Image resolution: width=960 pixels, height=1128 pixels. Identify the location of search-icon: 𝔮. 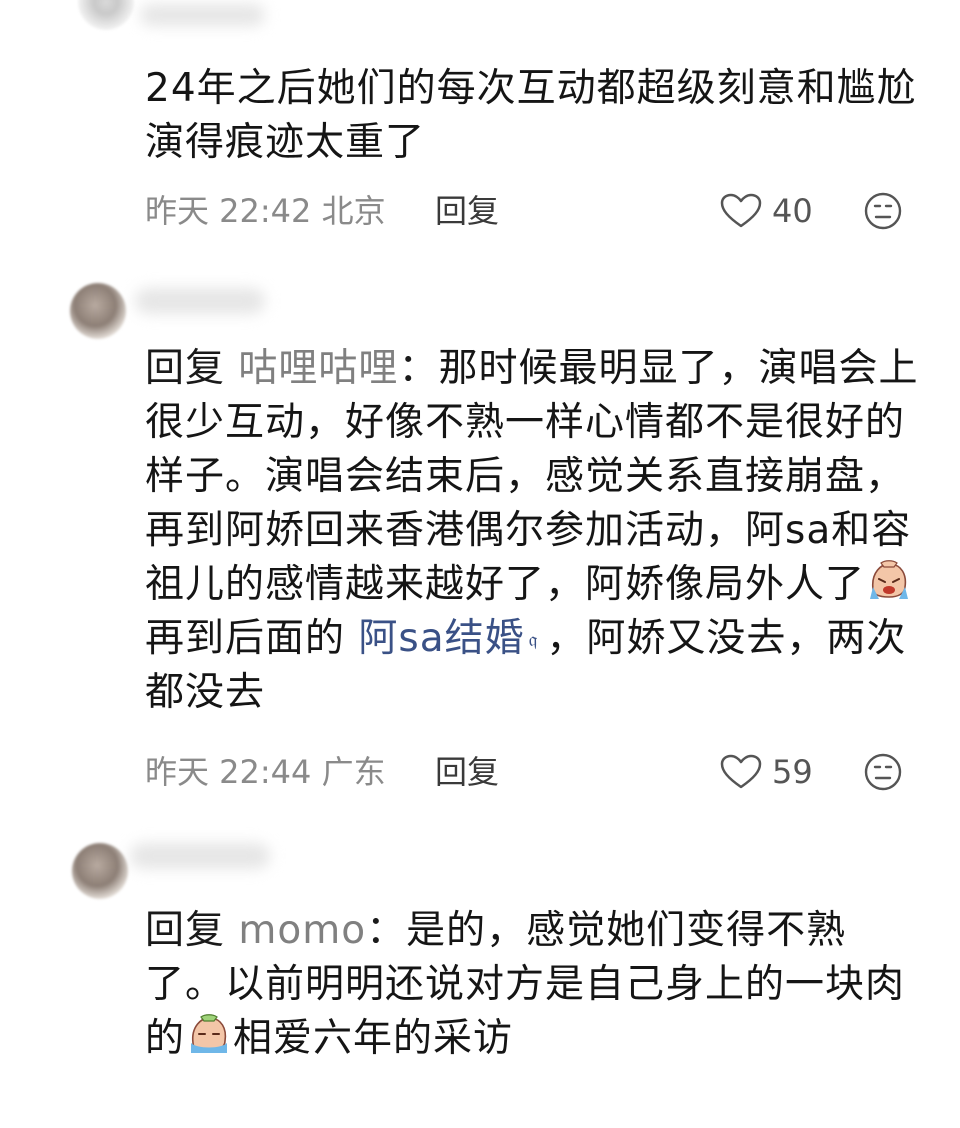
(533, 639).